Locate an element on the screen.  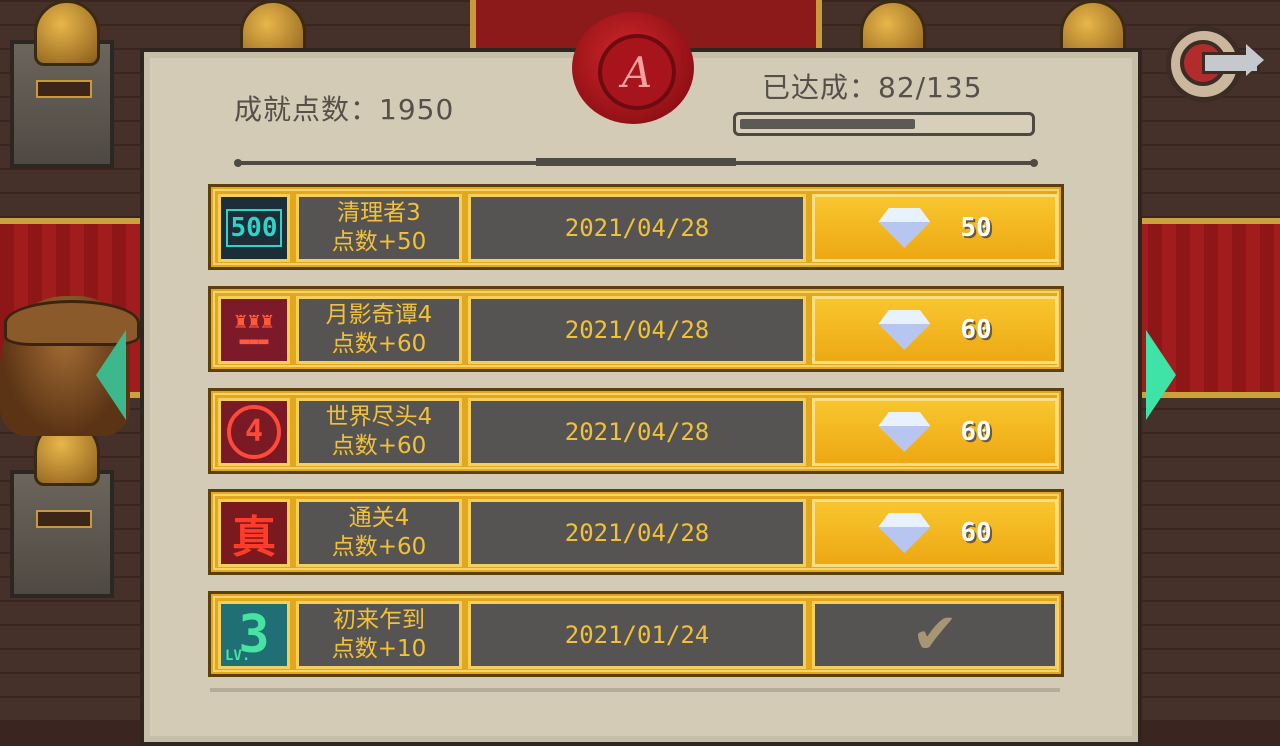
achievement-row: ♜♜♜ ▬▬▬ 月影奇谭4 点数+60 2021/04/28 60 is located at coordinates (636, 329).